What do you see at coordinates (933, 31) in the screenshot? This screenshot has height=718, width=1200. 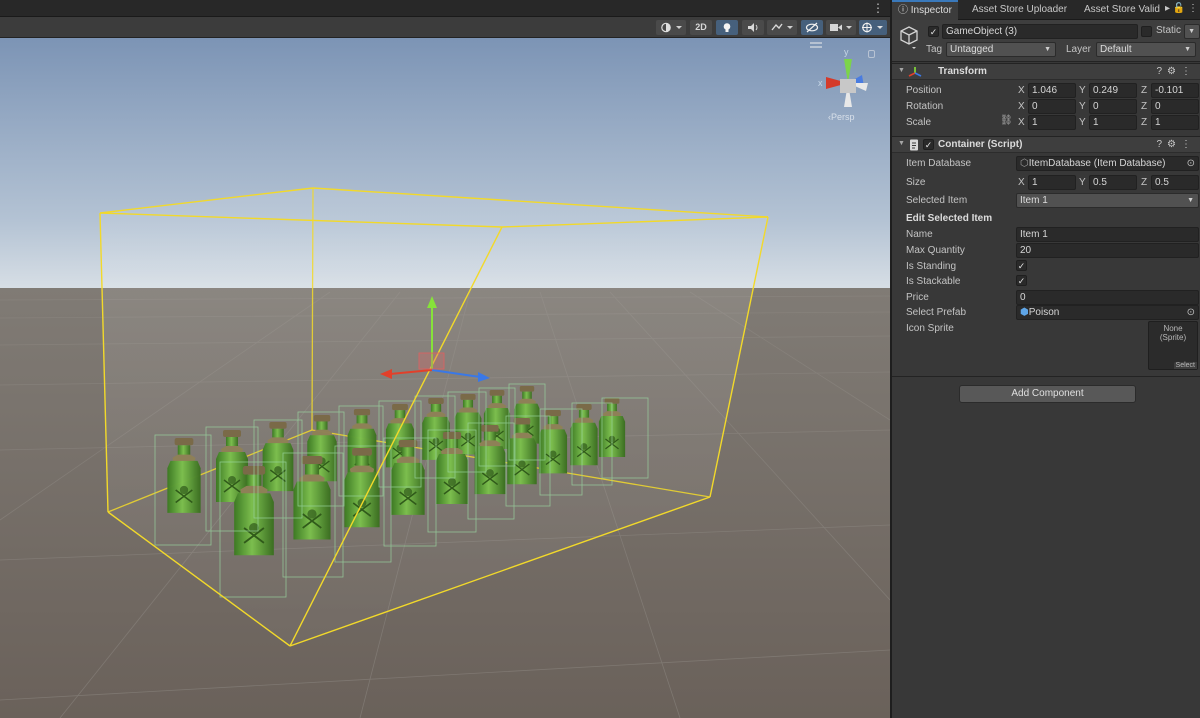 I see `gameobject-active-checkbox: ✓` at bounding box center [933, 31].